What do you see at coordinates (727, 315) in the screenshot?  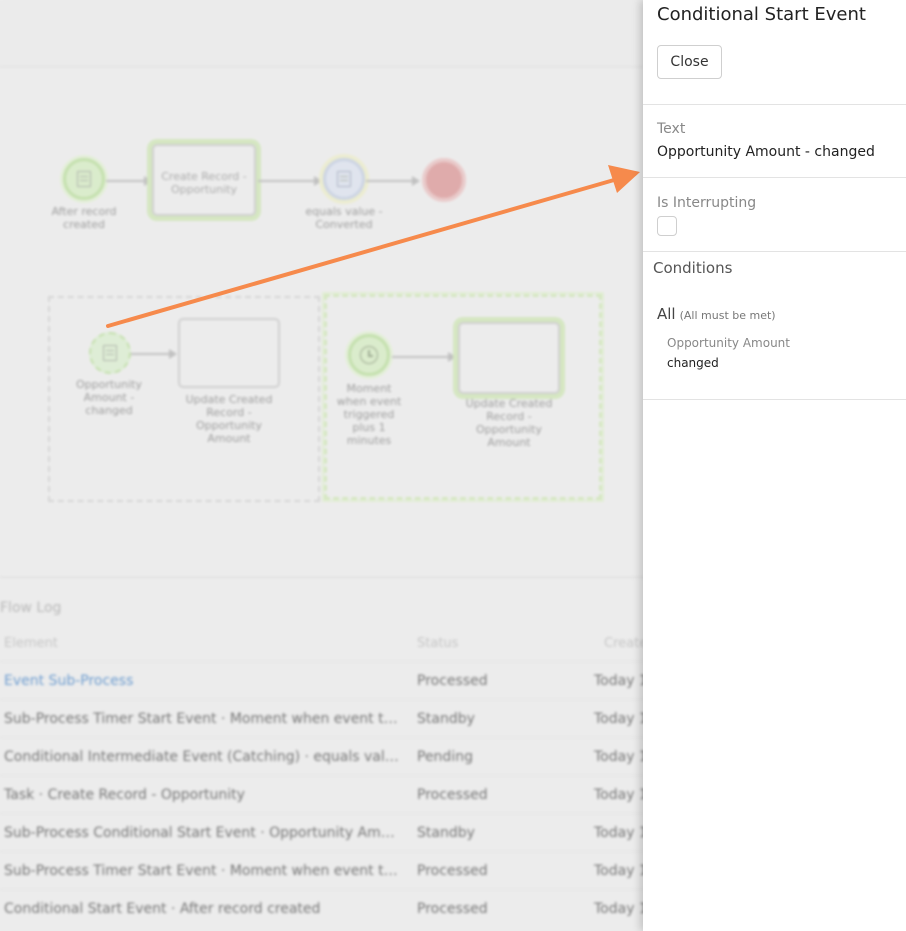 I see `all-note: (All must be met)` at bounding box center [727, 315].